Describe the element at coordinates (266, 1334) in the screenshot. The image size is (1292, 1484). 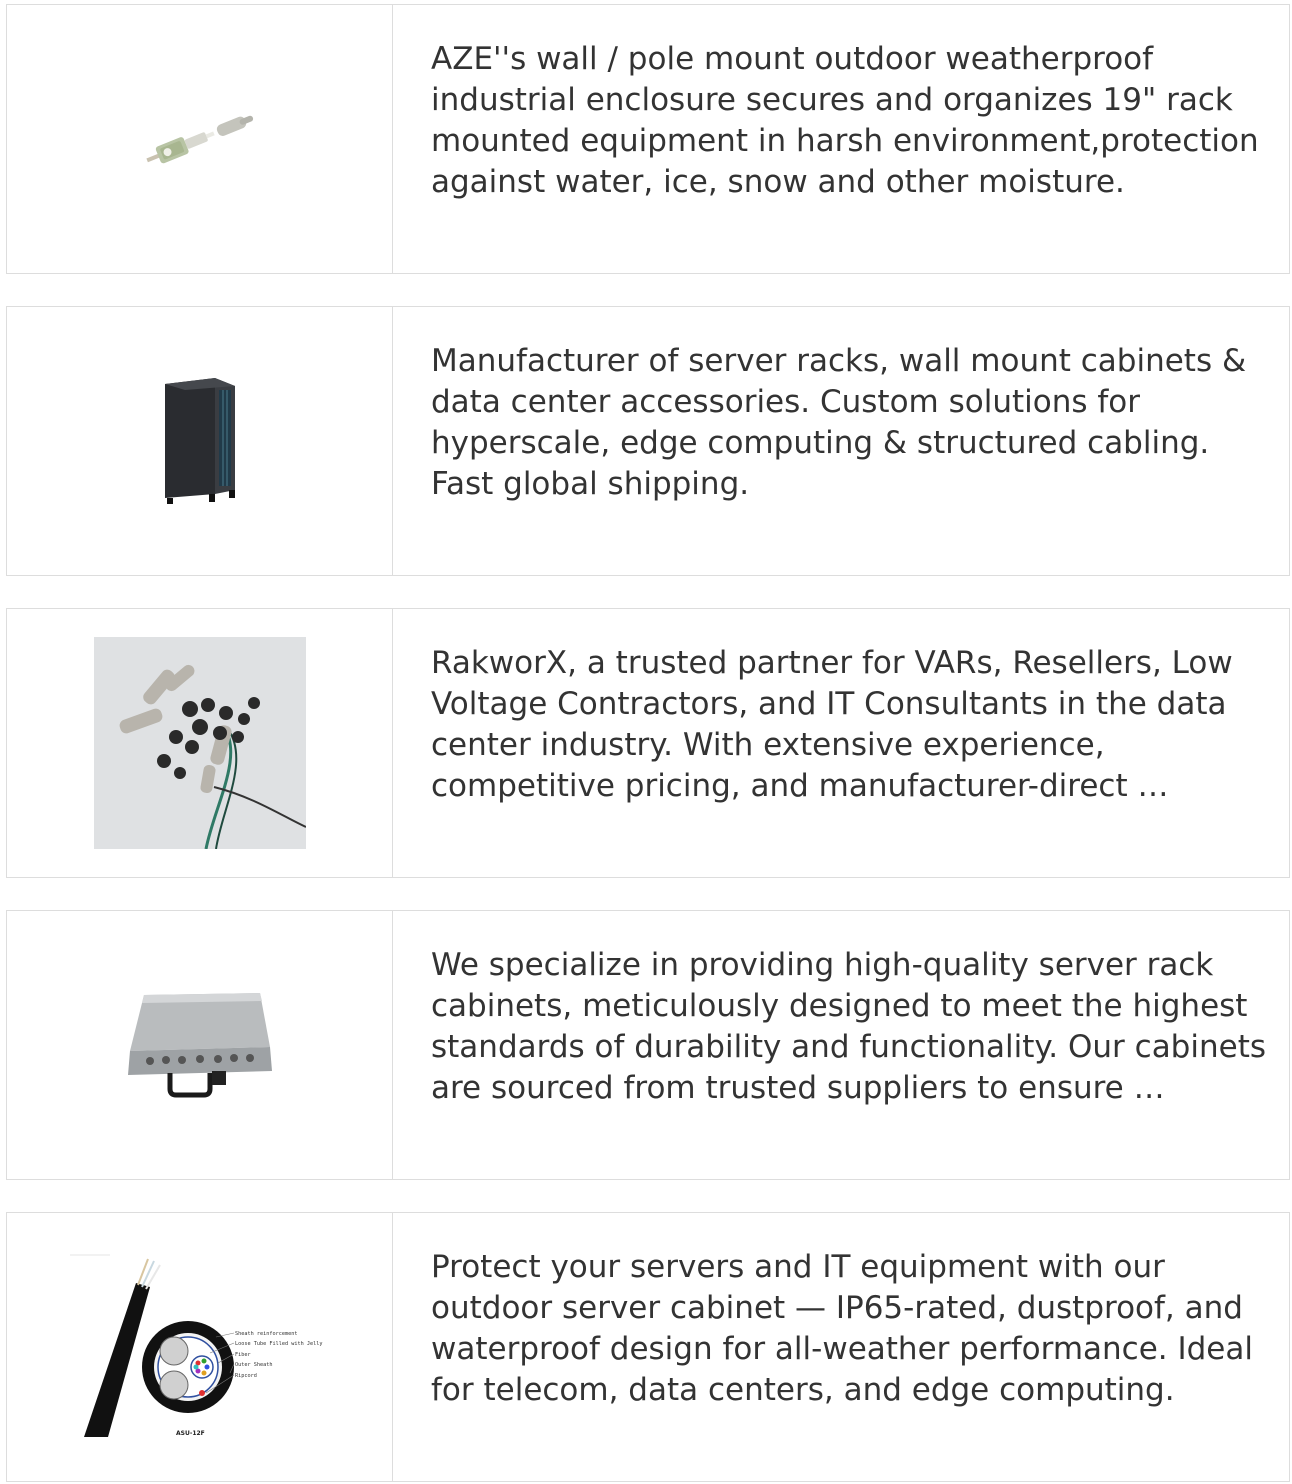
I see `diagram-label: Sheath reinforcement` at that location.